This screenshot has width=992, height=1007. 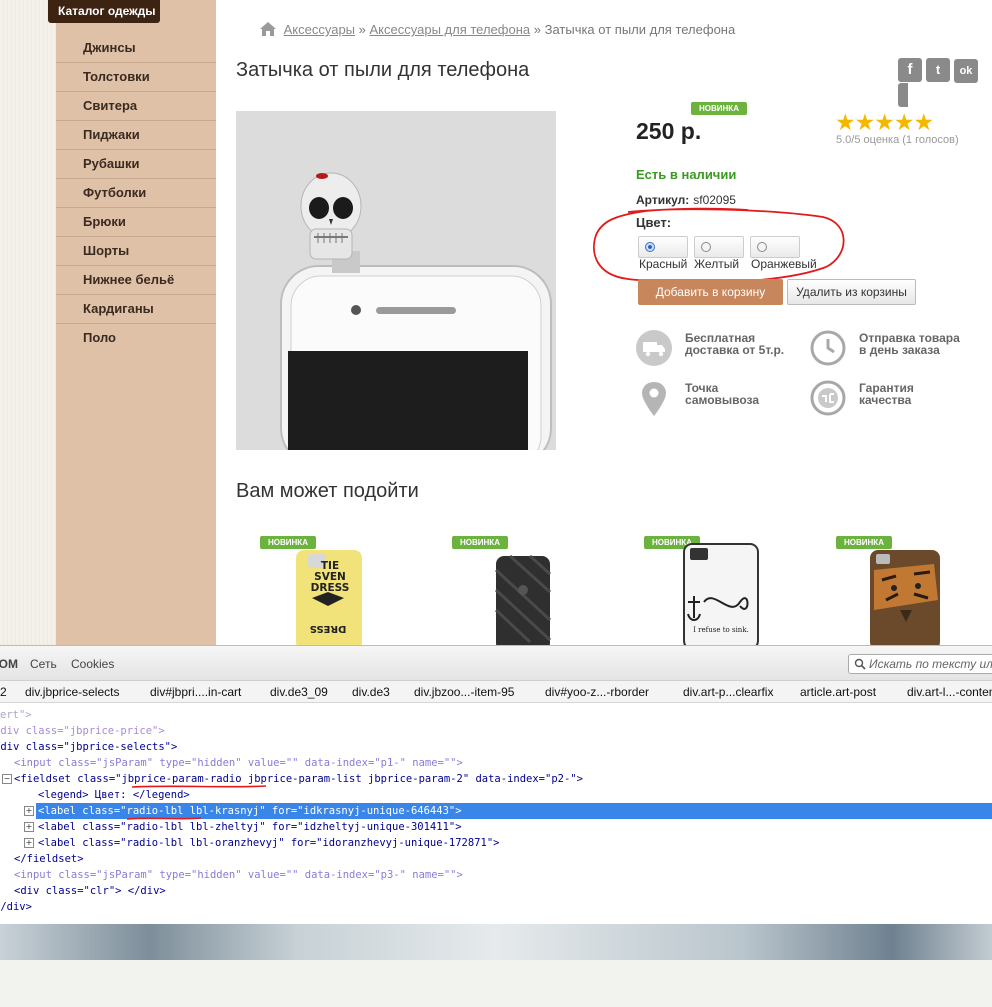 I want to click on case-text: TIE SVEN DRESS, so click(x=330, y=577).